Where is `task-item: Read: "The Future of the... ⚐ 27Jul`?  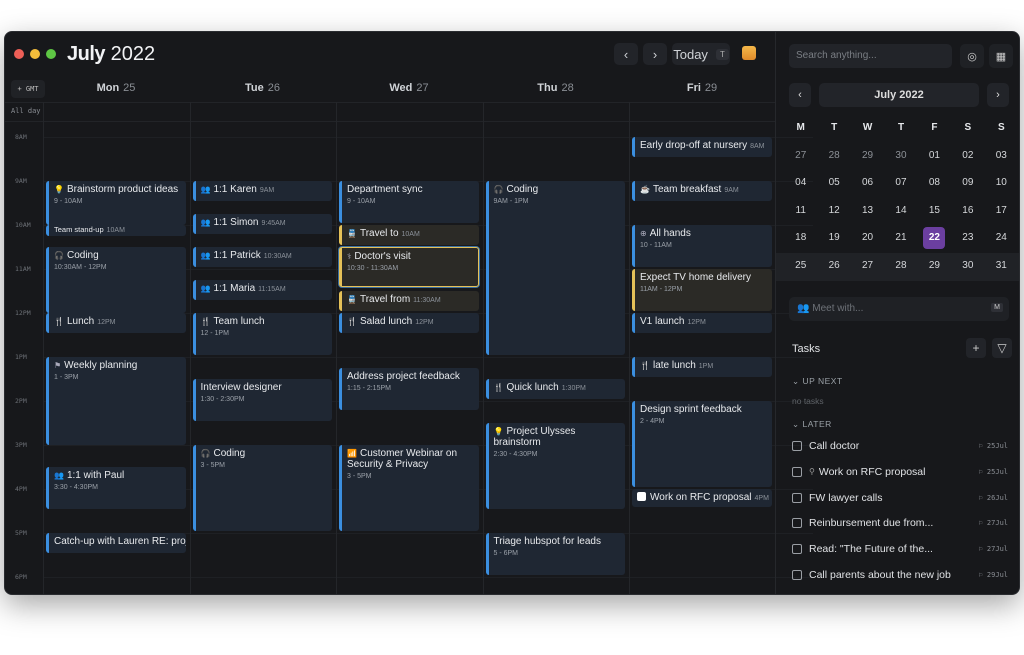
task-item: Read: "The Future of the... ⚐ 27Jul is located at coordinates (902, 549).